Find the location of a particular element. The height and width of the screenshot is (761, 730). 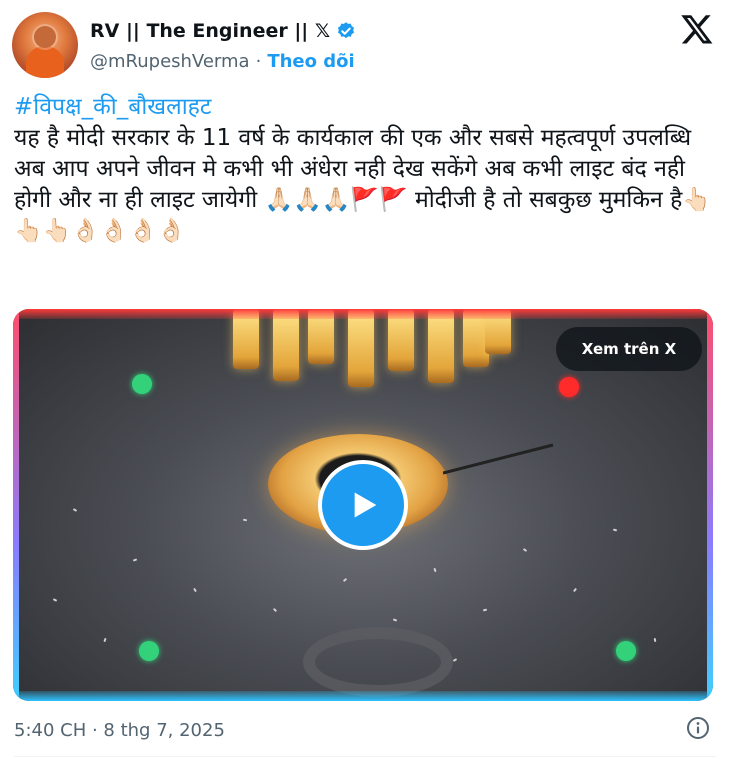

video-frame-wire is located at coordinates (498, 459).